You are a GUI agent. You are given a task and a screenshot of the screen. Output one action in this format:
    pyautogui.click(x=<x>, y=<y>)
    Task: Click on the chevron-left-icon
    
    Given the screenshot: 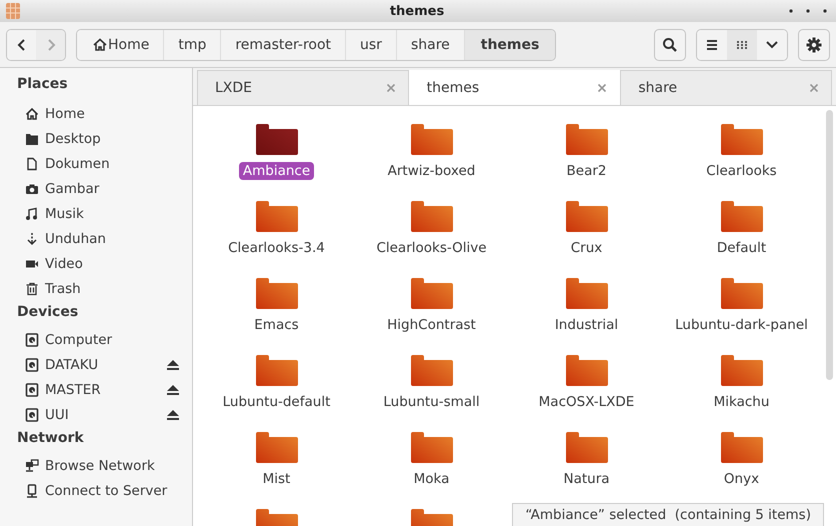 What is the action you would take?
    pyautogui.click(x=21, y=45)
    